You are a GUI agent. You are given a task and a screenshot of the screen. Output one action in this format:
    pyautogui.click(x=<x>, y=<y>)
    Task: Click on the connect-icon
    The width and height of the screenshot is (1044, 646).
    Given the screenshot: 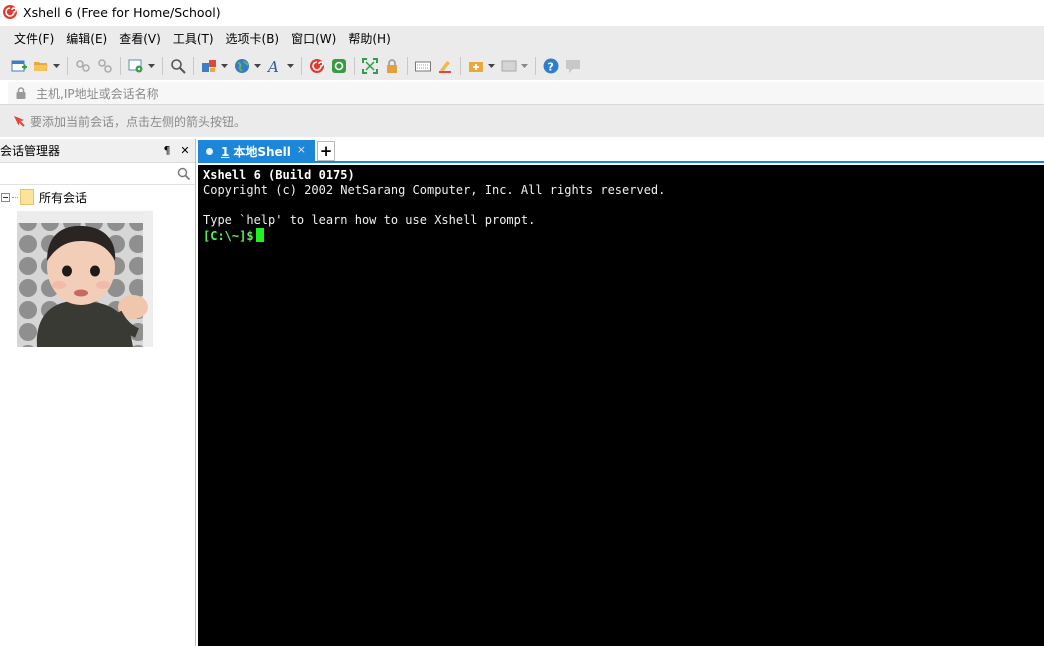 What is the action you would take?
    pyautogui.click(x=83, y=66)
    